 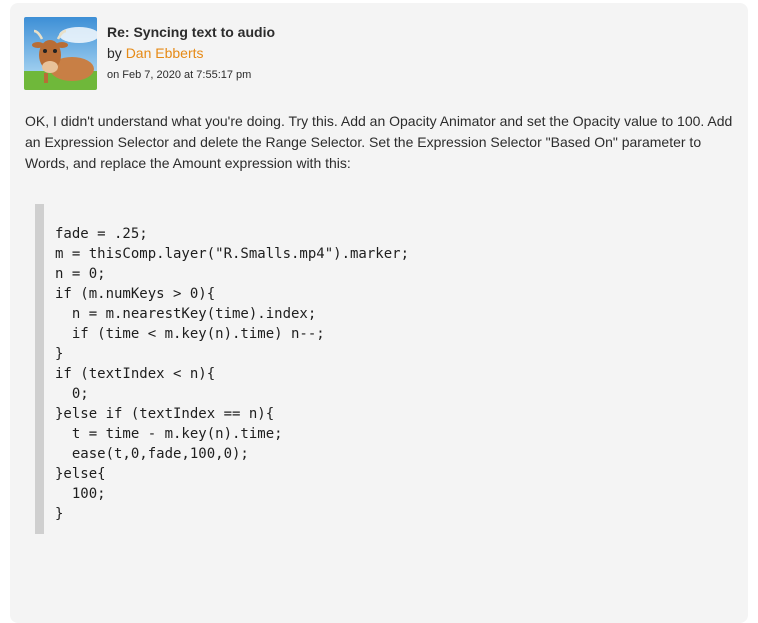 I want to click on author-link: Dan Ebberts, so click(x=165, y=53).